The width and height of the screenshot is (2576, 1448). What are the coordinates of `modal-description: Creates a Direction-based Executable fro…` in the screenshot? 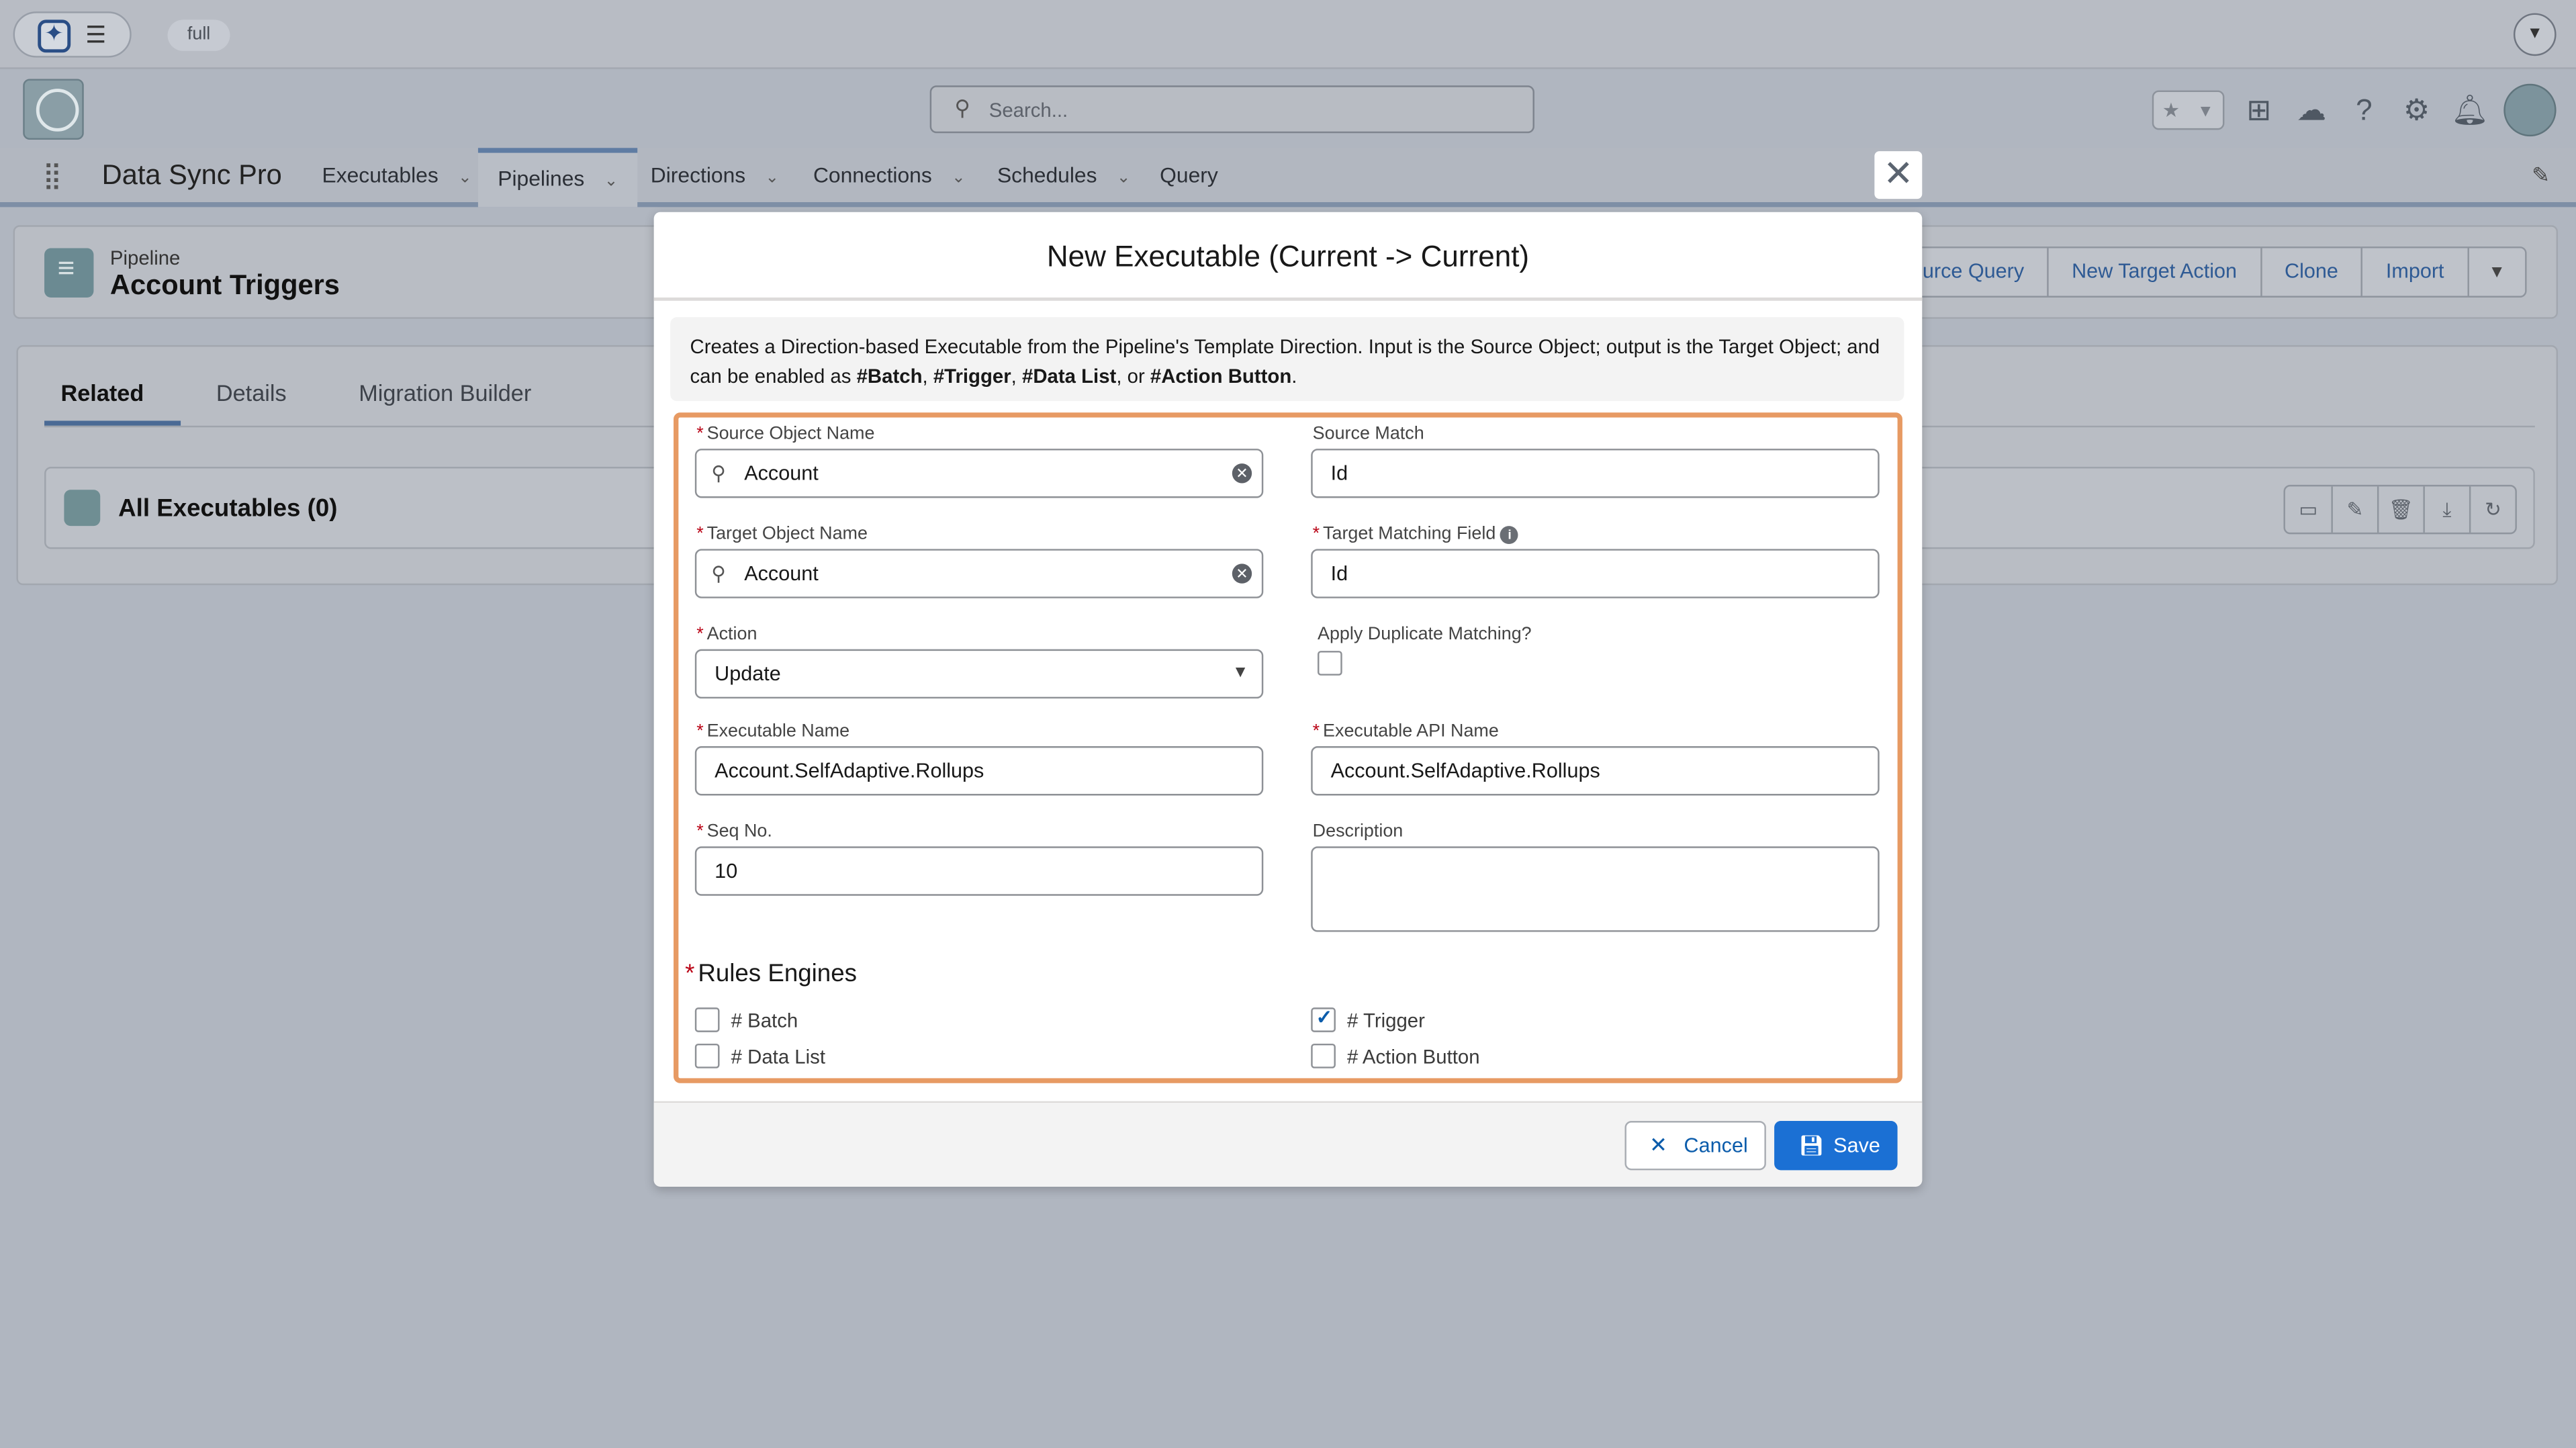 It's located at (1287, 360).